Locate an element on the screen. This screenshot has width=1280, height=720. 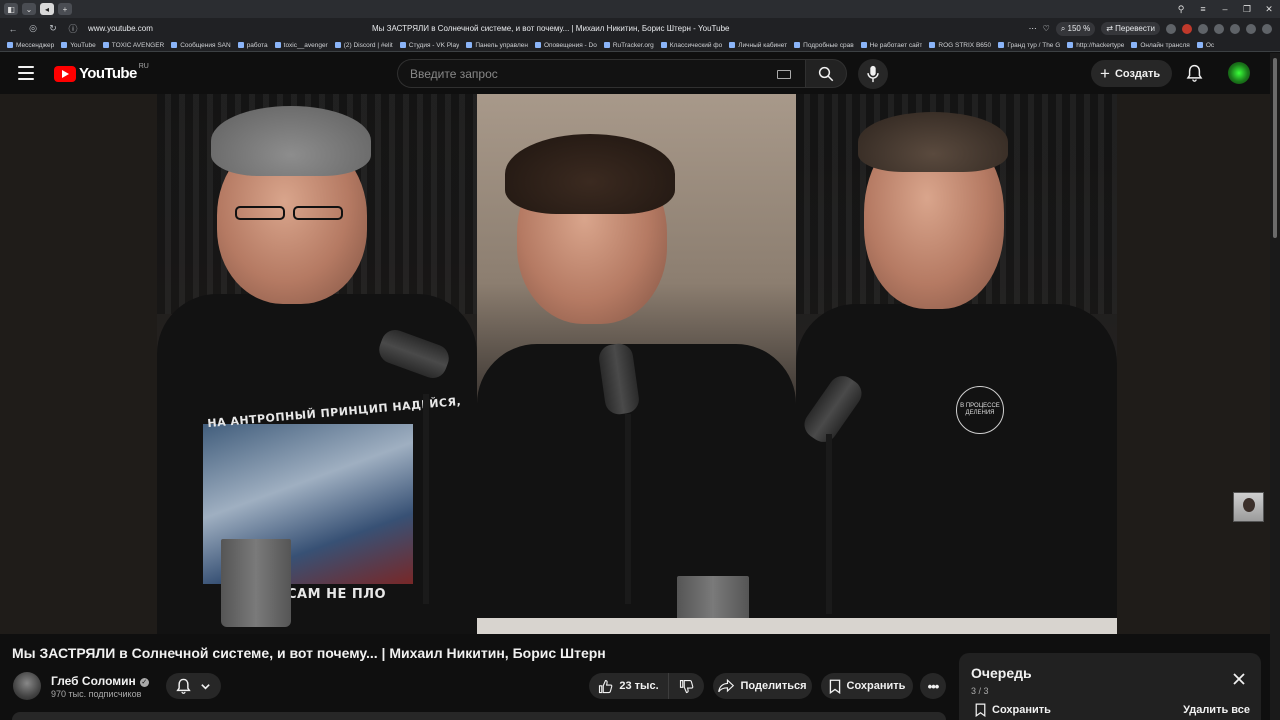
page-scrollbar is located at coordinates (1275, 386).